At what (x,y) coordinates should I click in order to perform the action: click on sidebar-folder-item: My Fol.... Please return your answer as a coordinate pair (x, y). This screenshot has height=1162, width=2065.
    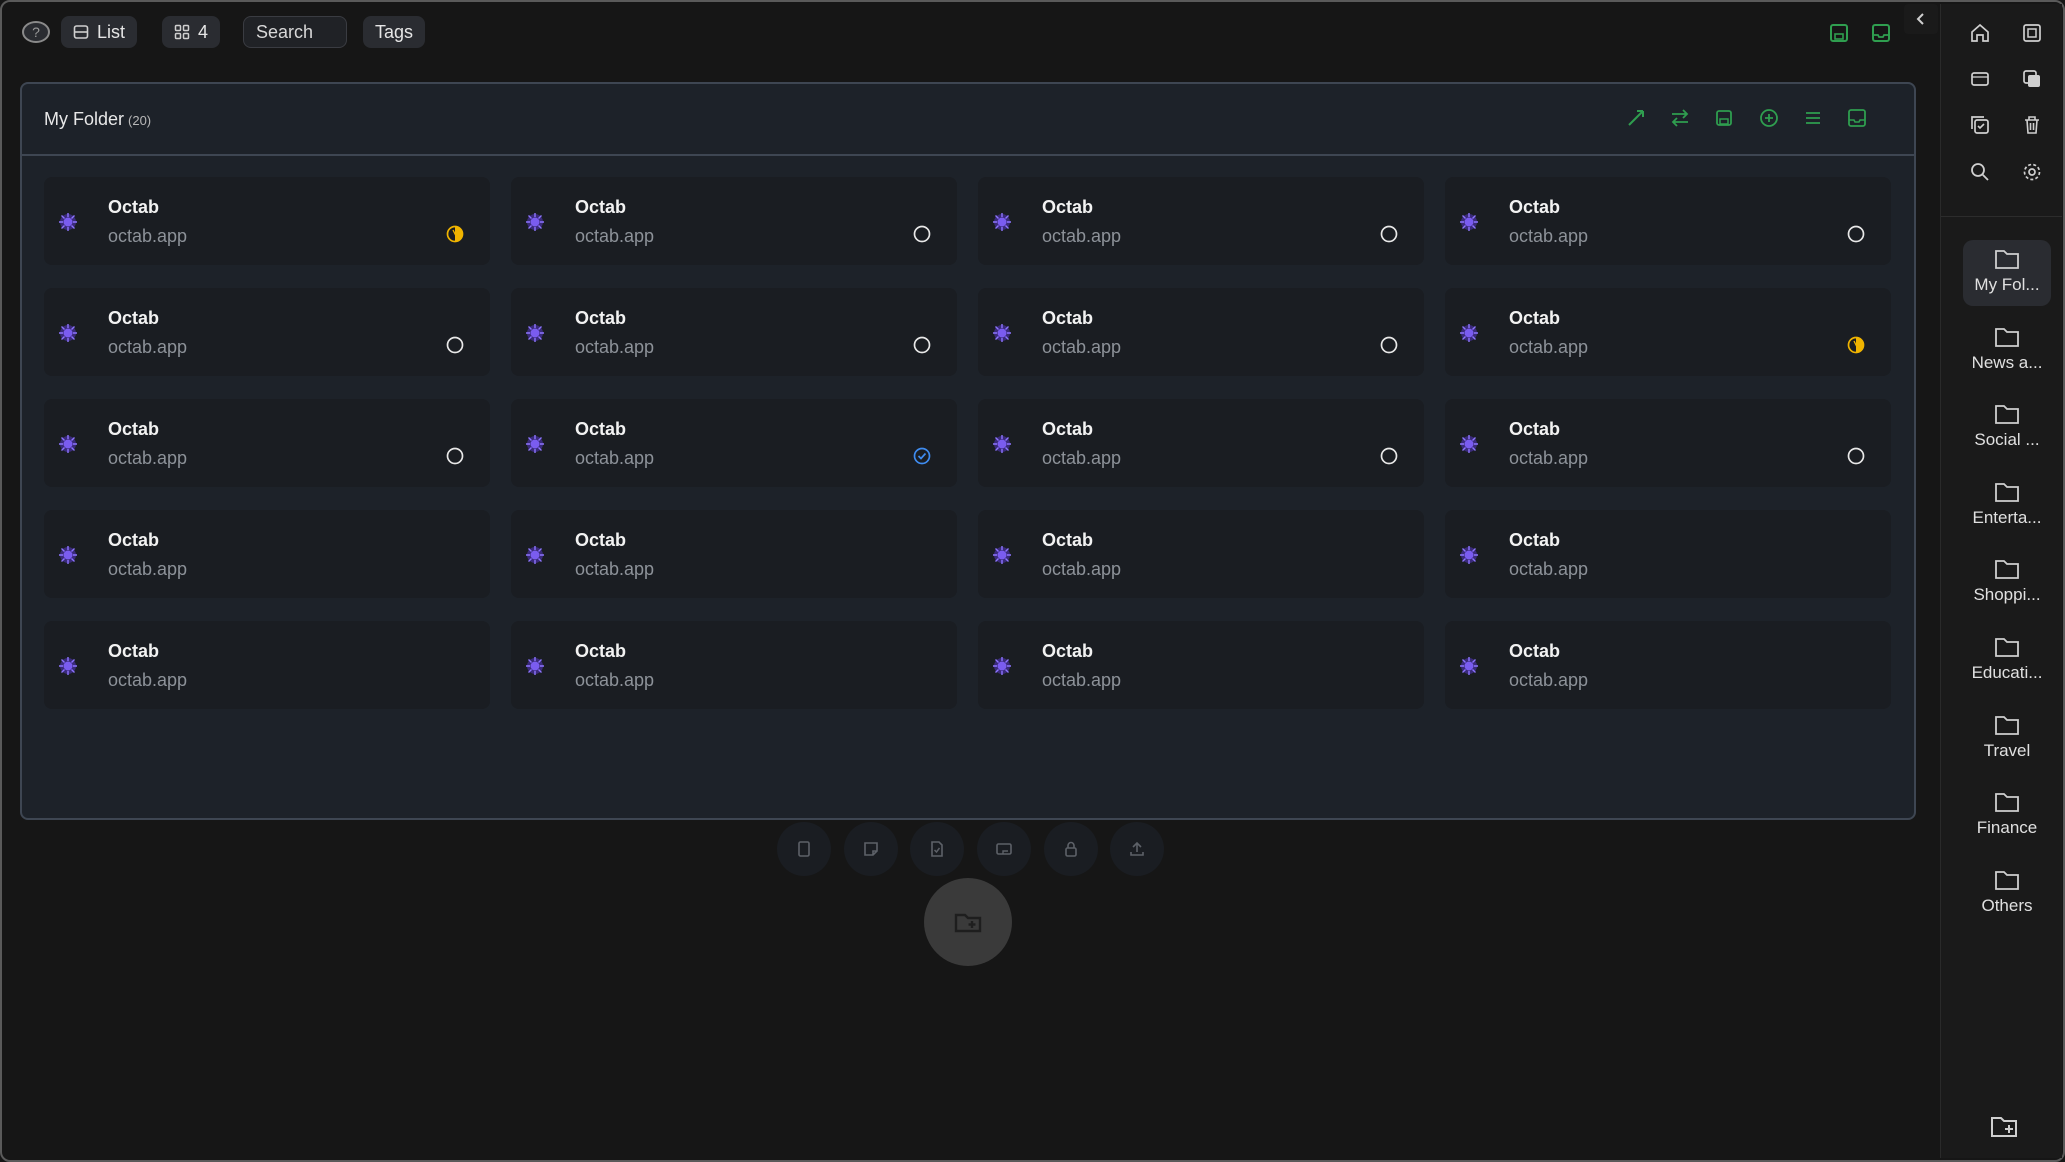
    Looking at the image, I should click on (2007, 273).